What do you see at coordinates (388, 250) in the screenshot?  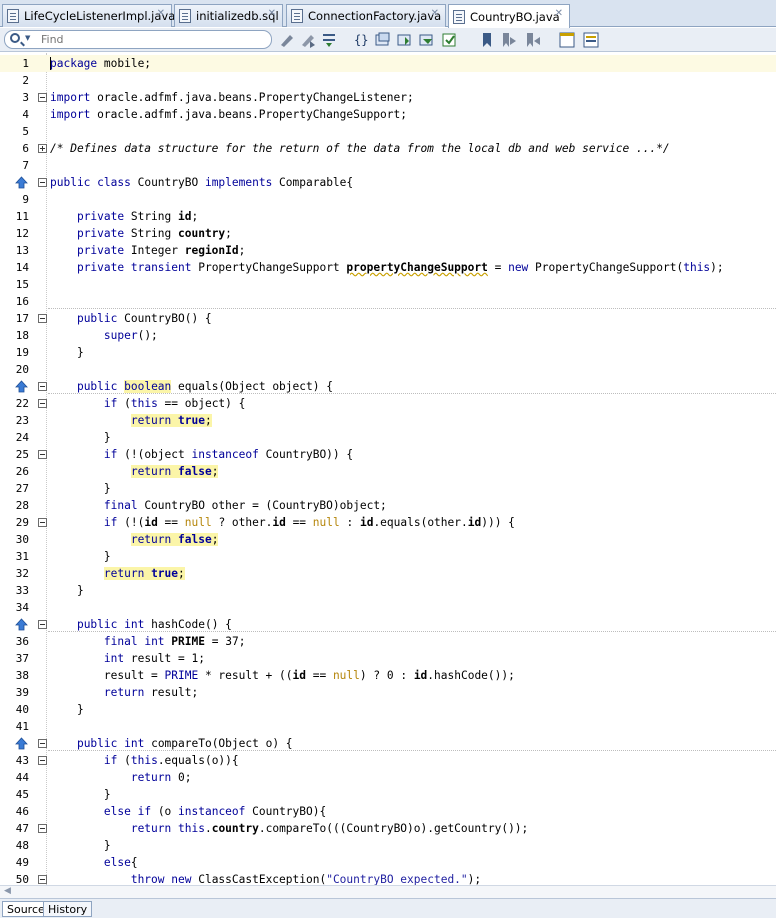 I see `code-line: 13 private Integer regionId;` at bounding box center [388, 250].